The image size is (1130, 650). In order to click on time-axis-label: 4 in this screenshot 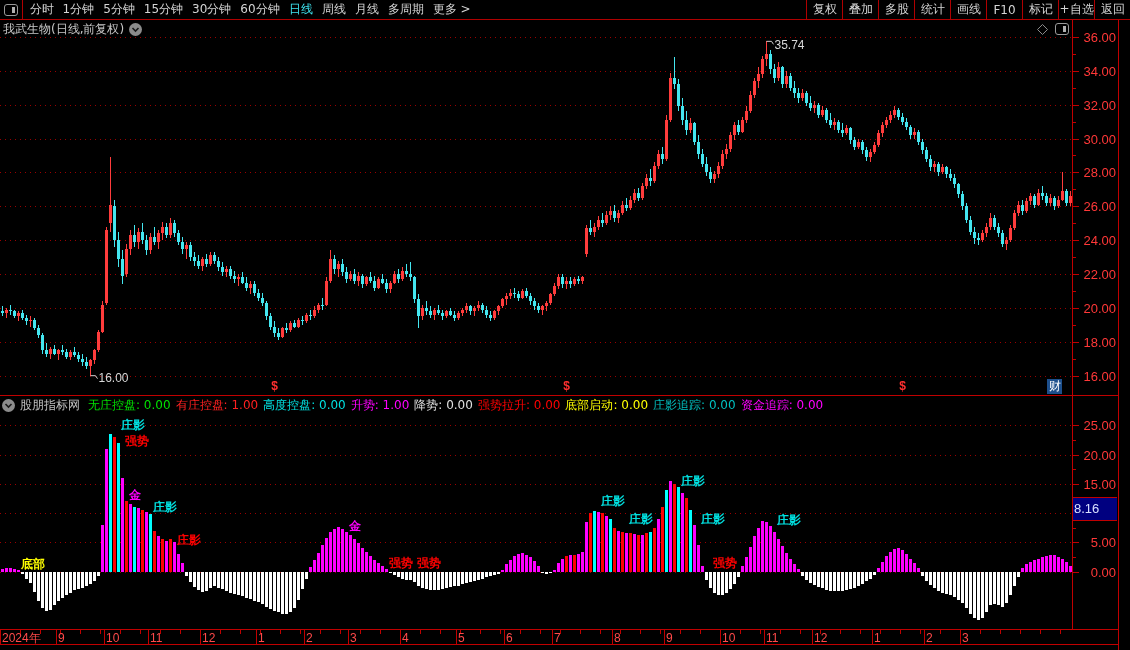, I will do `click(405, 638)`.